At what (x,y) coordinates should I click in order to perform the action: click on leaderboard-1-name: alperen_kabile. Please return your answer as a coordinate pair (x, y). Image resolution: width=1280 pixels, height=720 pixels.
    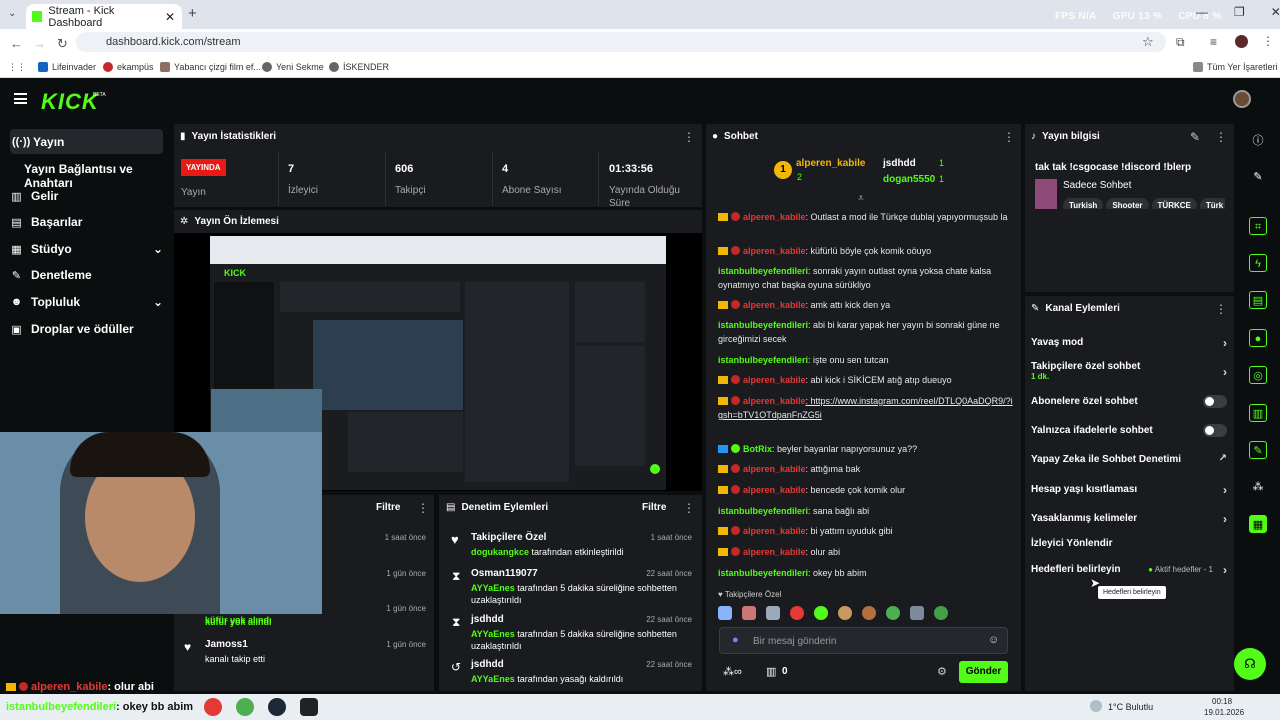
    Looking at the image, I should click on (830, 163).